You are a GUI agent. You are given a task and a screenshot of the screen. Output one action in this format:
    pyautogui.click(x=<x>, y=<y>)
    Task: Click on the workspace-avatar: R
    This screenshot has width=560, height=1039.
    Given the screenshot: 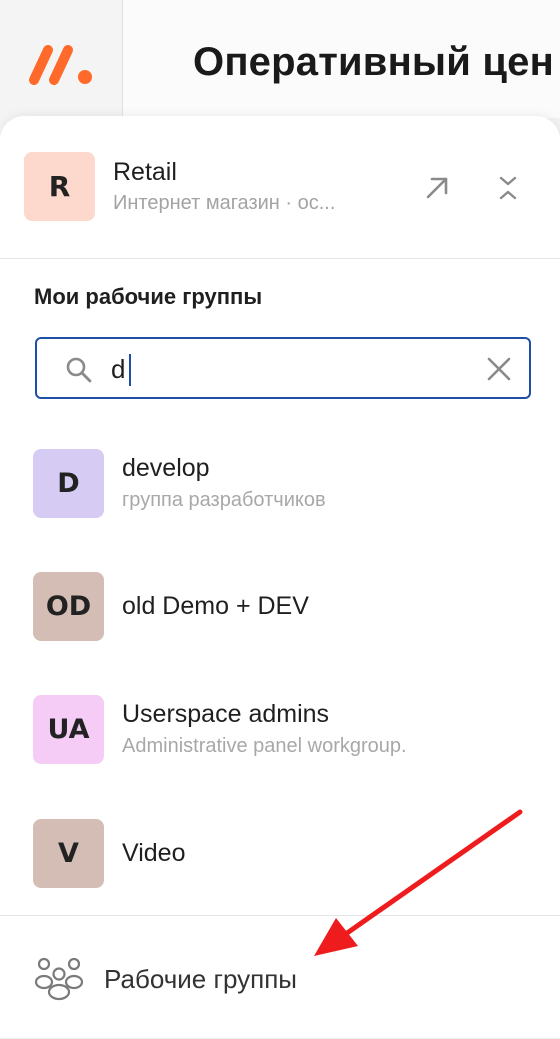 What is the action you would take?
    pyautogui.click(x=59, y=186)
    